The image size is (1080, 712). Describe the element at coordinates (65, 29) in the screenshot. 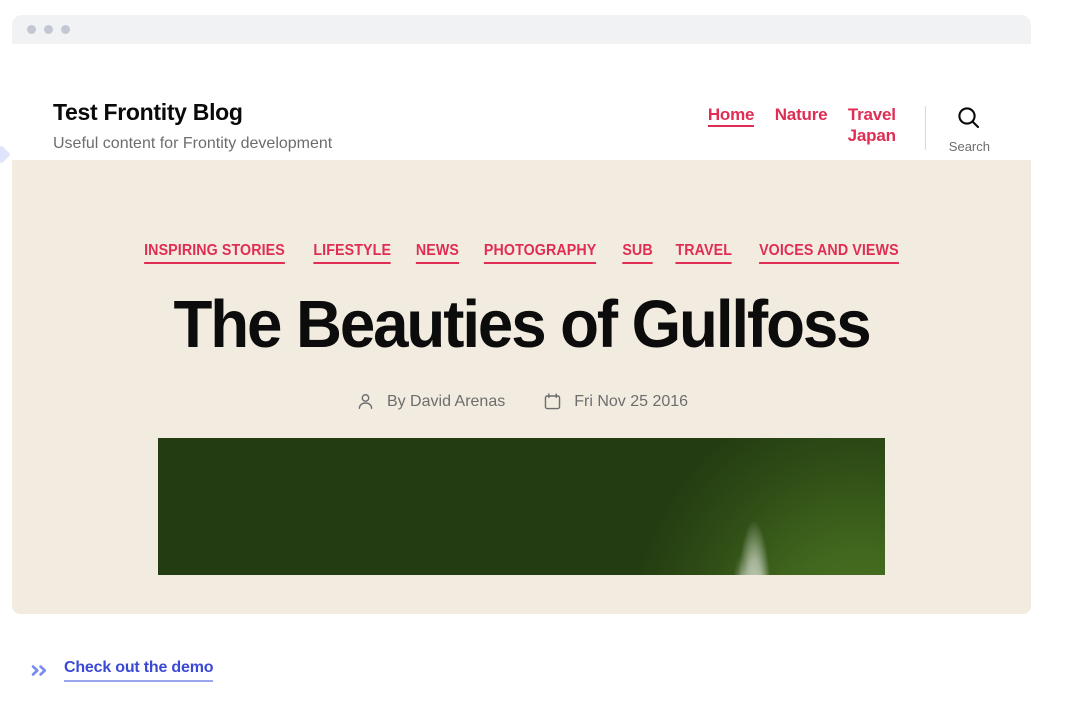

I see `window-dot-maximize` at that location.